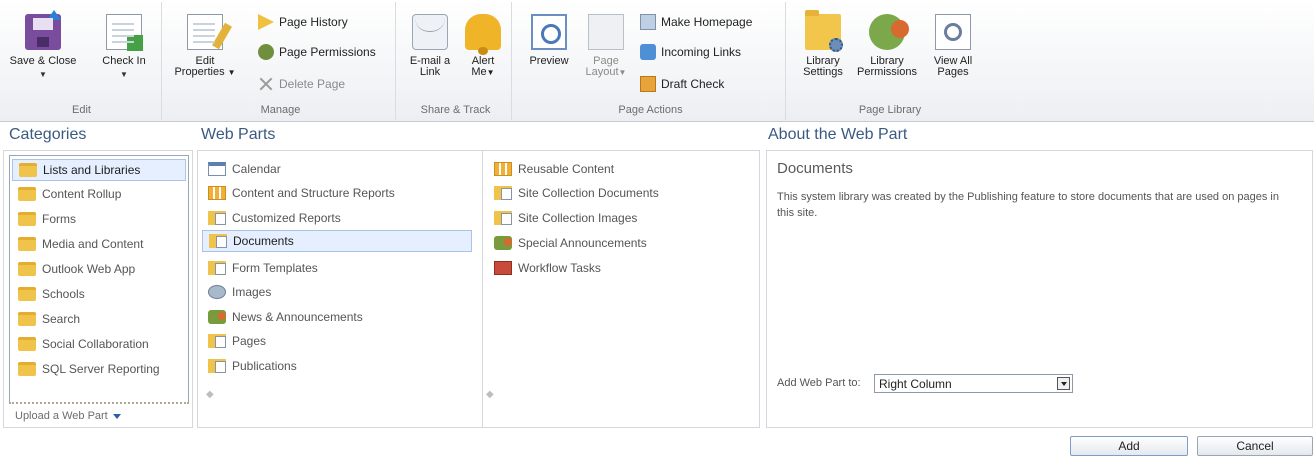 The width and height of the screenshot is (1314, 456). I want to click on homepage-icon, so click(648, 22).